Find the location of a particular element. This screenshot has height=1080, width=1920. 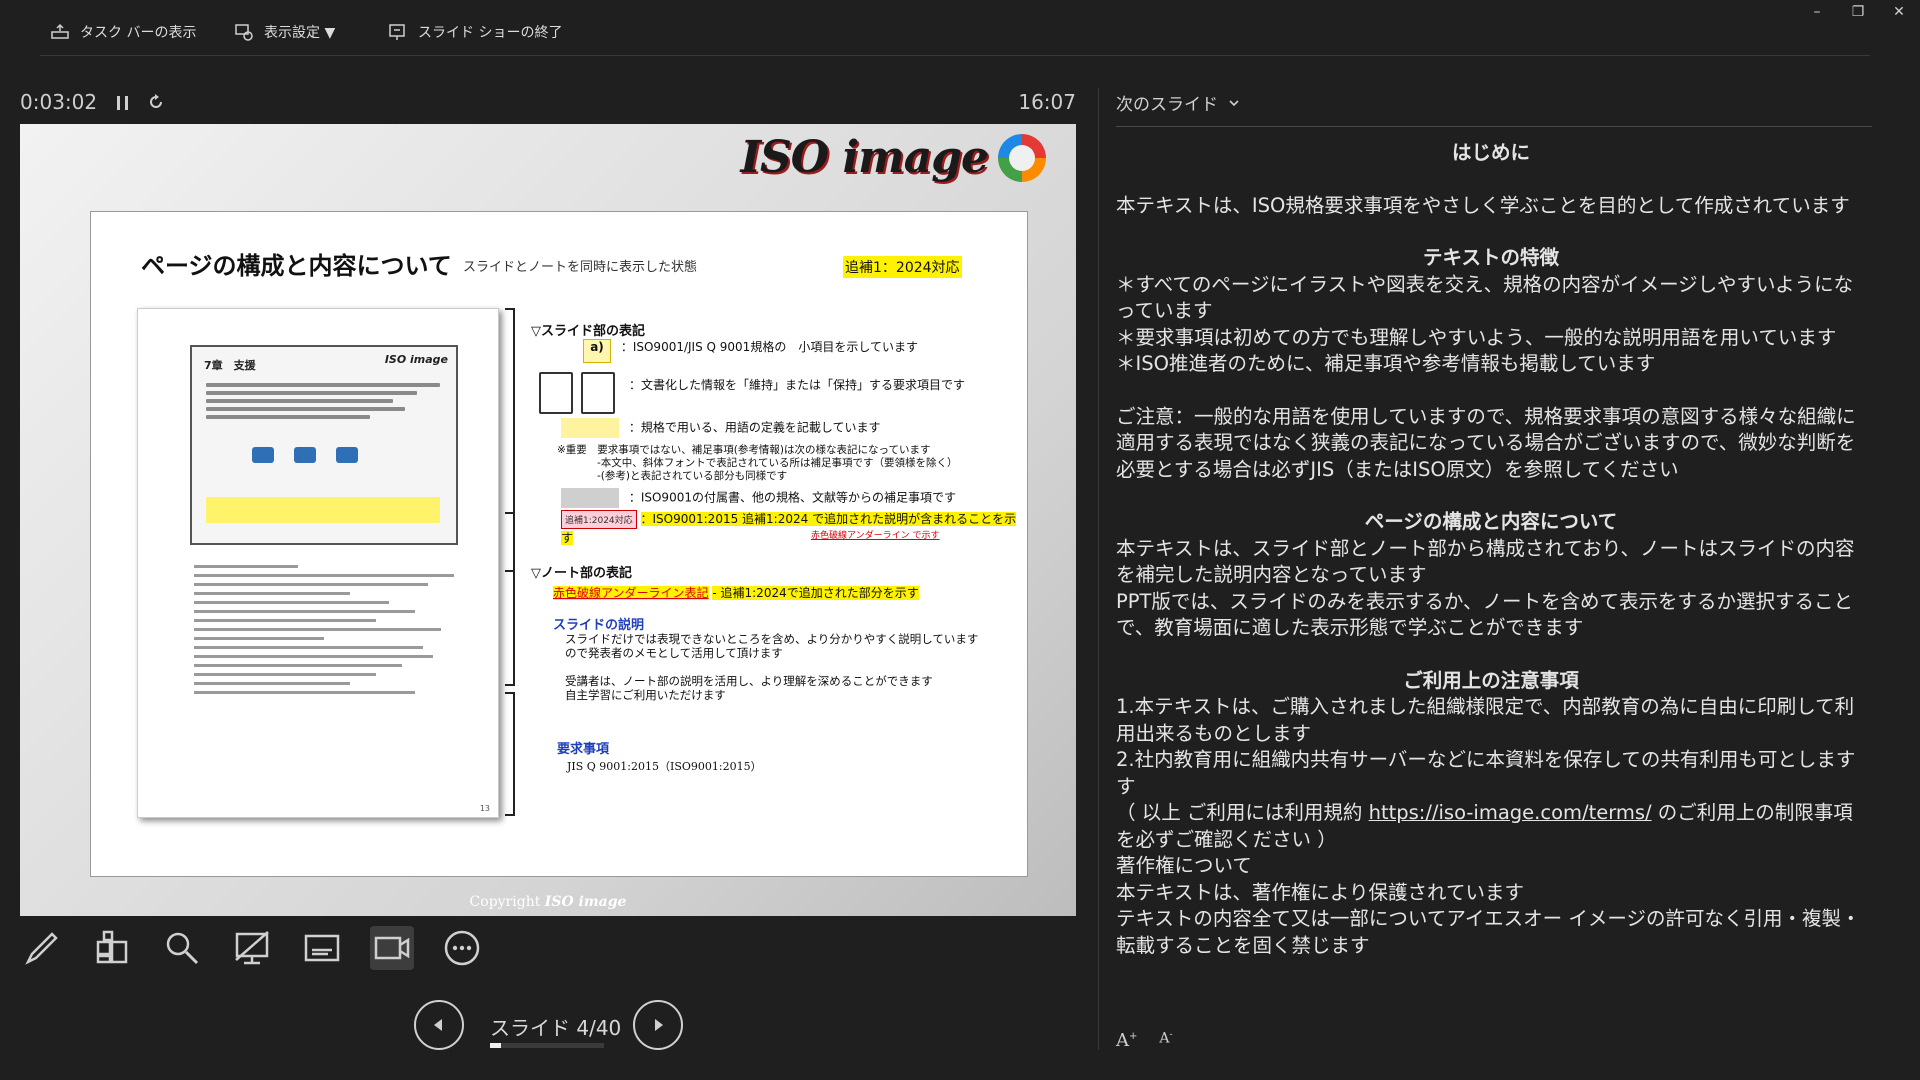

pause-icon is located at coordinates (123, 103).